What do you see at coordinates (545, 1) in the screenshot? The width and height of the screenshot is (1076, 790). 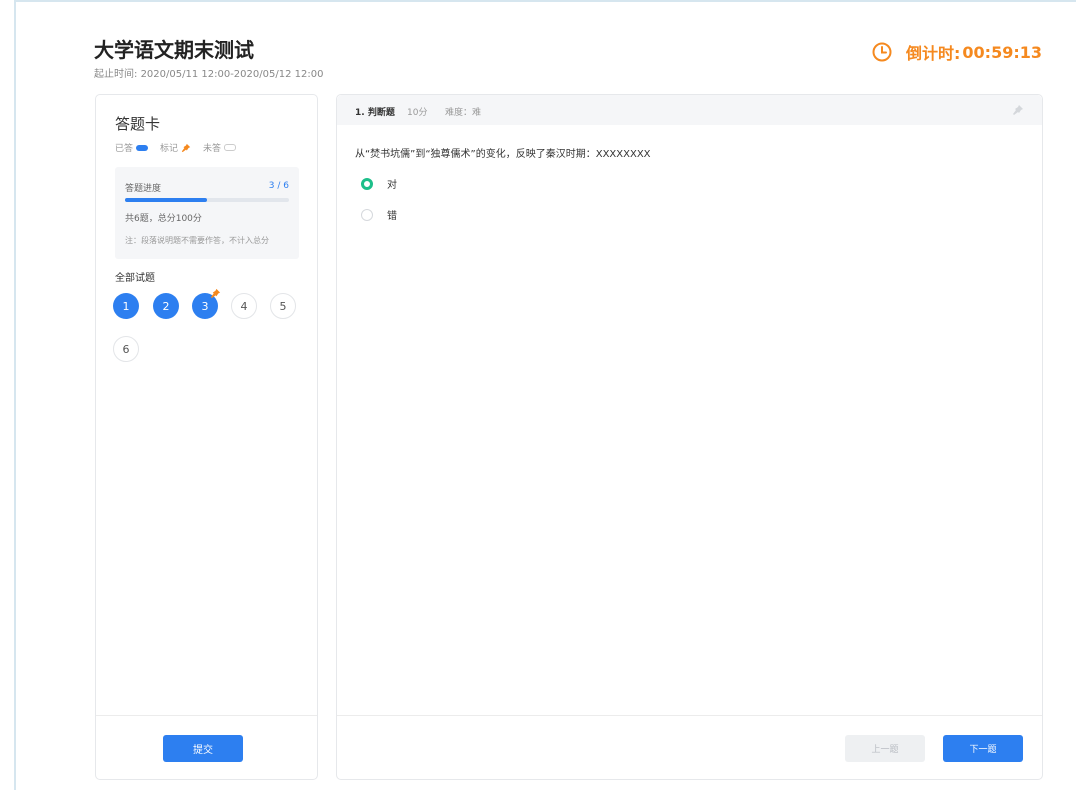 I see `window-border-top` at bounding box center [545, 1].